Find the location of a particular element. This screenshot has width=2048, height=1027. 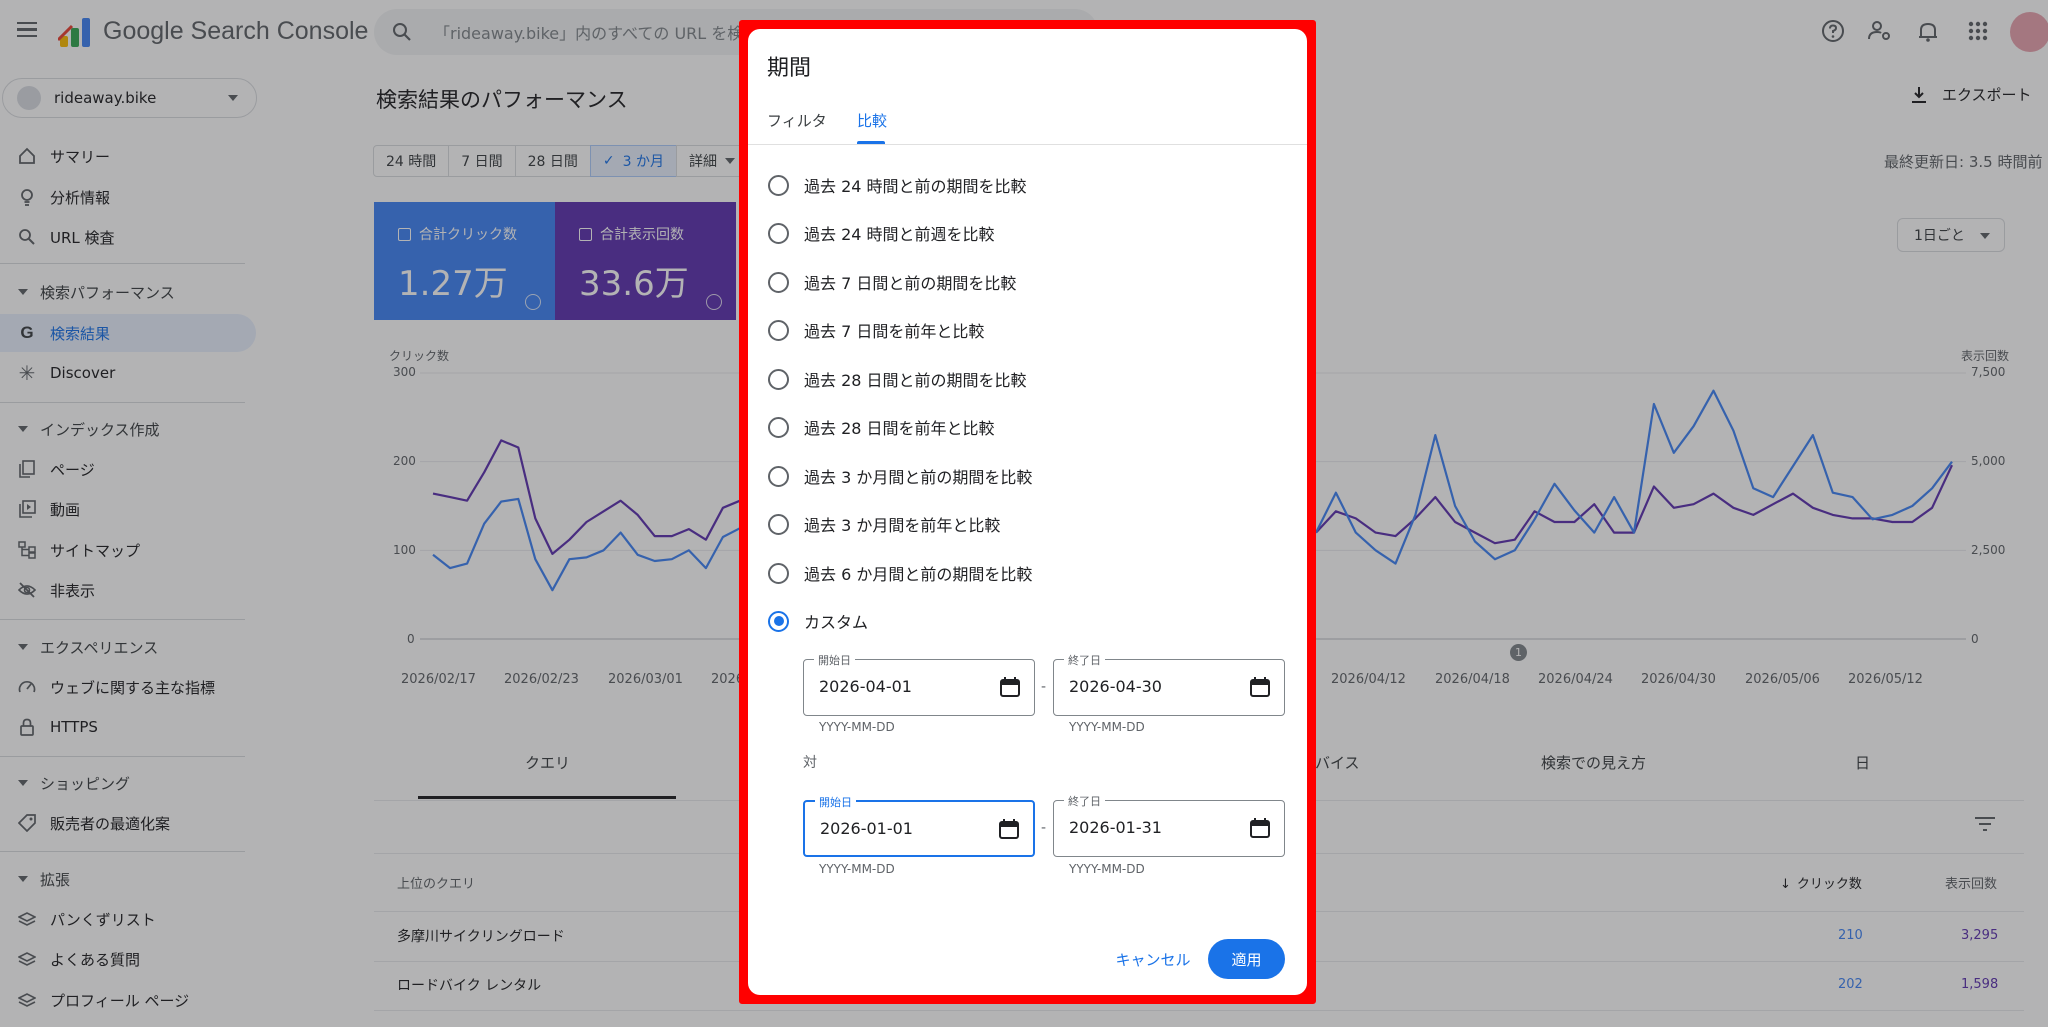

option-24h-prev-period: 過去 24 時間と前の期間を比較 is located at coordinates (897, 185).